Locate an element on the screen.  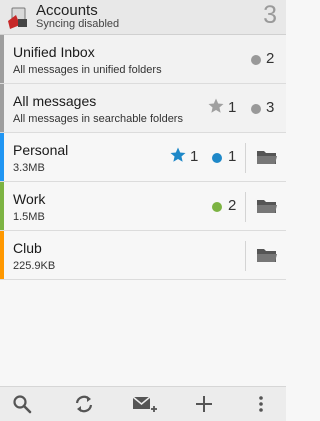
account-size: 1.5MB is located at coordinates (29, 217).